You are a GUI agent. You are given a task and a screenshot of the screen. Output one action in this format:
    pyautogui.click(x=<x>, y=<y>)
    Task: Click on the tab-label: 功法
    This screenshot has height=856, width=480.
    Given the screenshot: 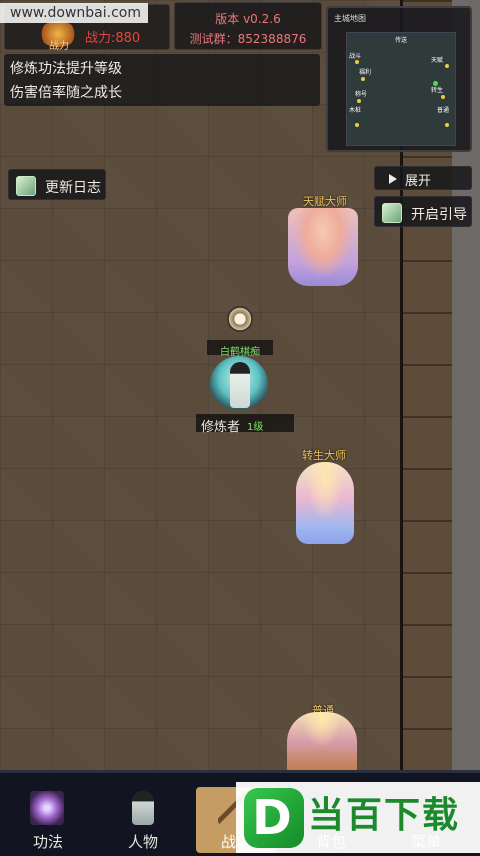 What is the action you would take?
    pyautogui.click(x=47, y=842)
    